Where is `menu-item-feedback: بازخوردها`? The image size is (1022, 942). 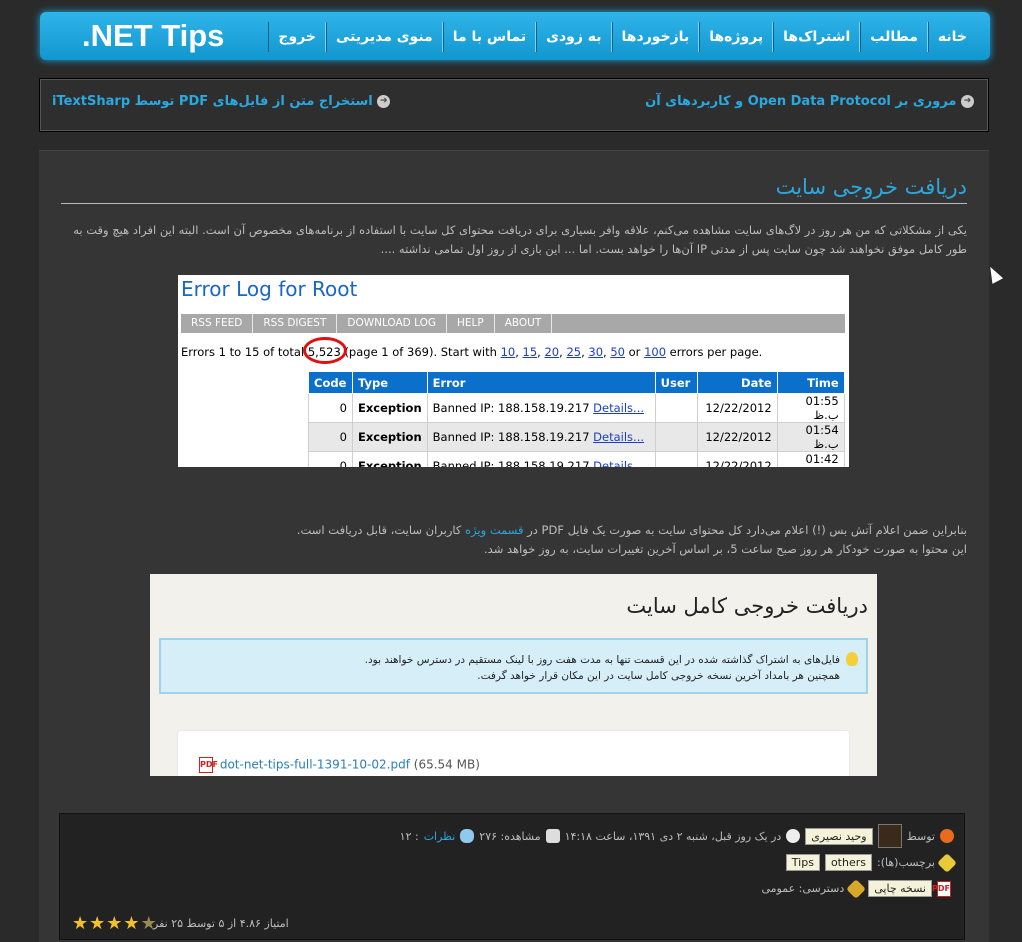
menu-item-feedback: بازخوردها is located at coordinates (655, 37).